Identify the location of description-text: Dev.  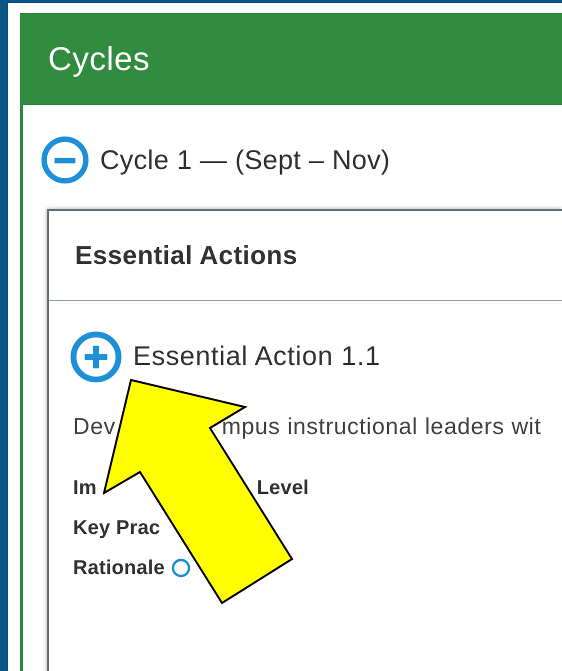
(94, 426).